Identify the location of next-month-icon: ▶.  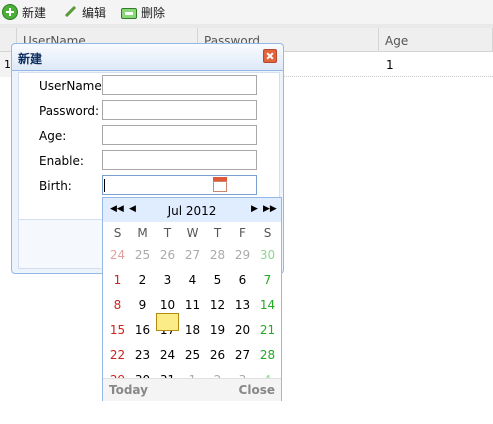
(254, 209).